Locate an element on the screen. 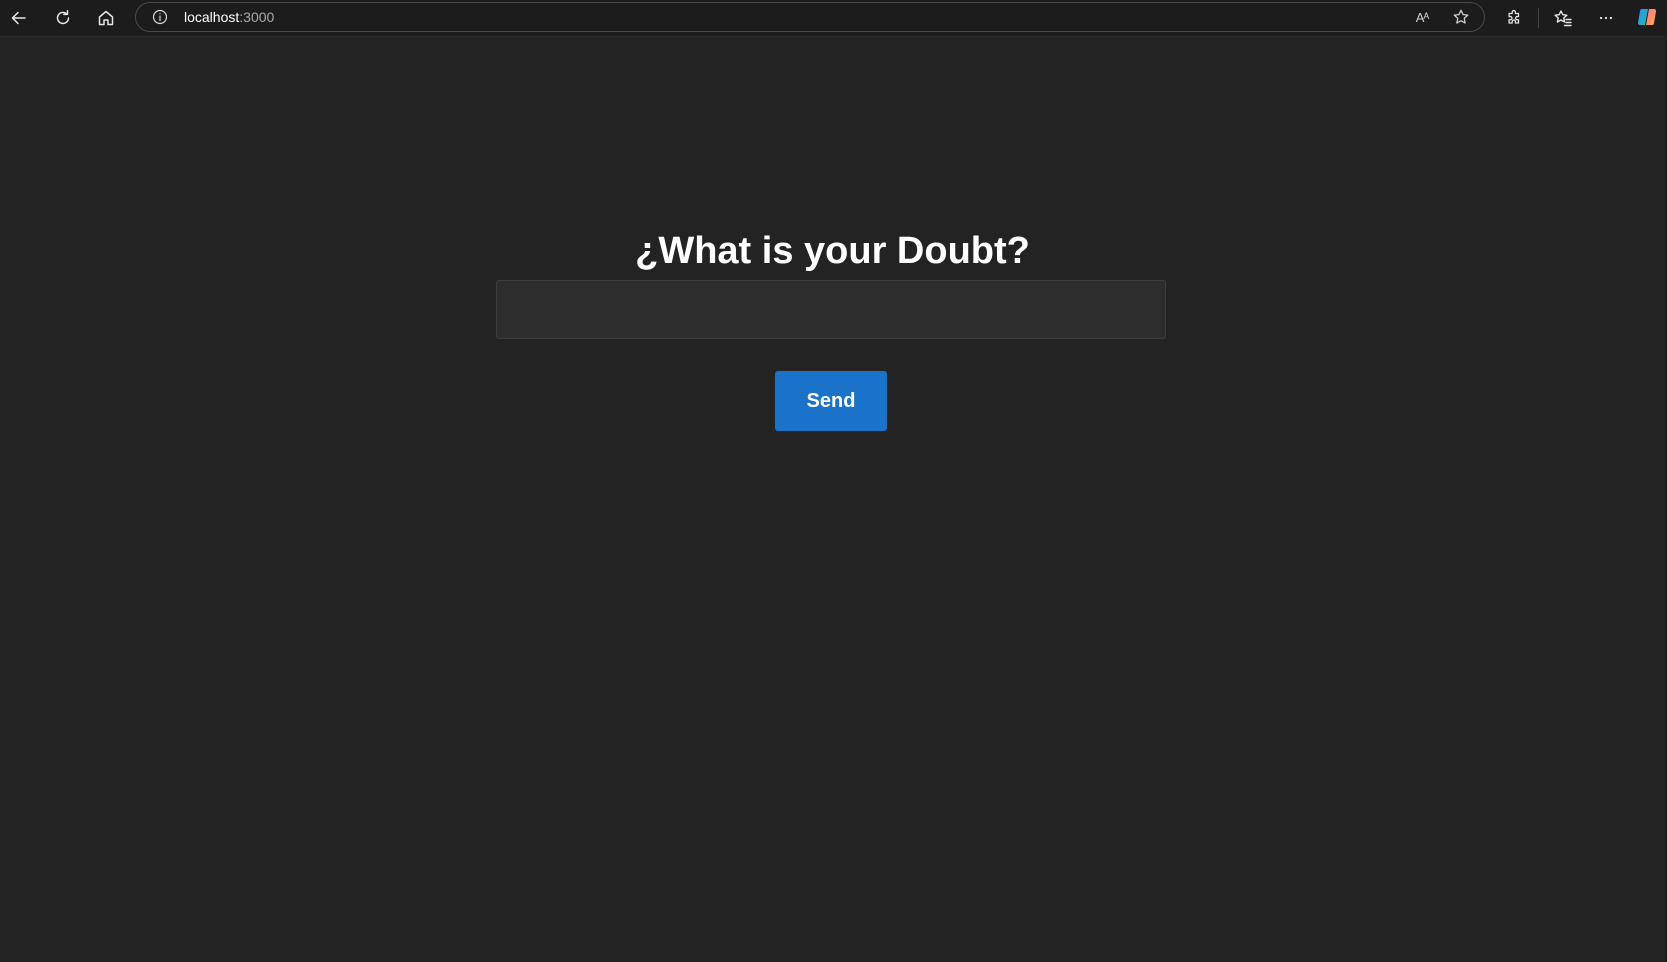 Image resolution: width=1667 pixels, height=962 pixels. doubt-input is located at coordinates (831, 309).